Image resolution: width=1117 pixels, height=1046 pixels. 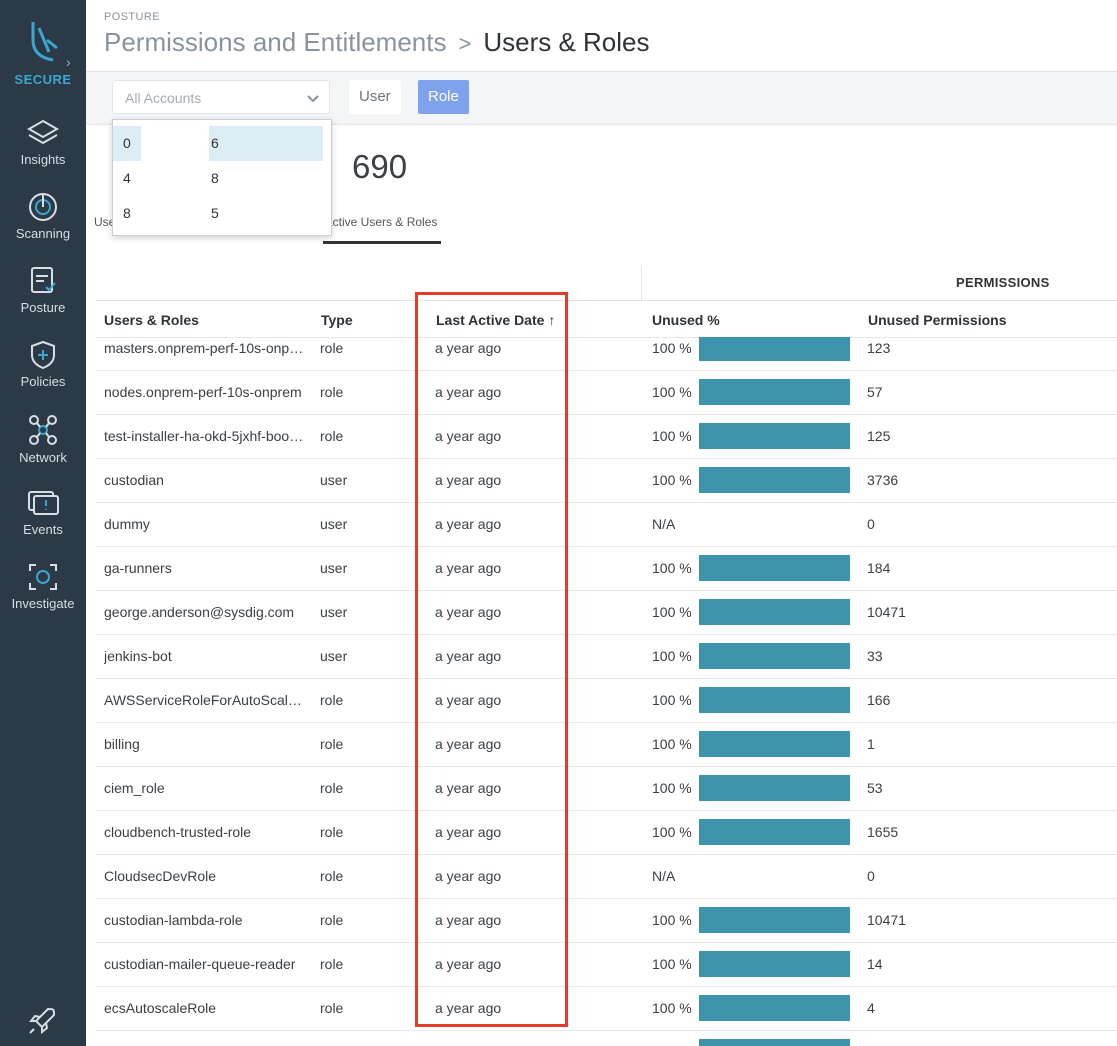 I want to click on section-eyebrow: POSTURE, so click(x=132, y=17).